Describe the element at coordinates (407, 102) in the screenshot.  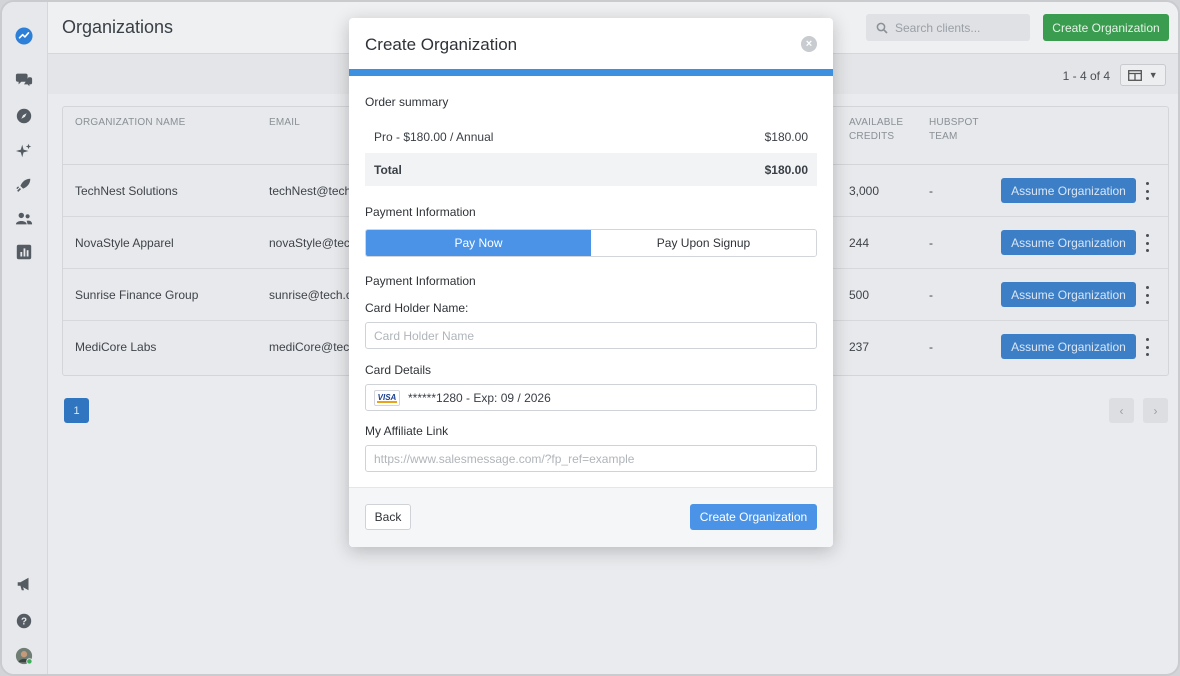
I see `order-summary-label: Order summary` at that location.